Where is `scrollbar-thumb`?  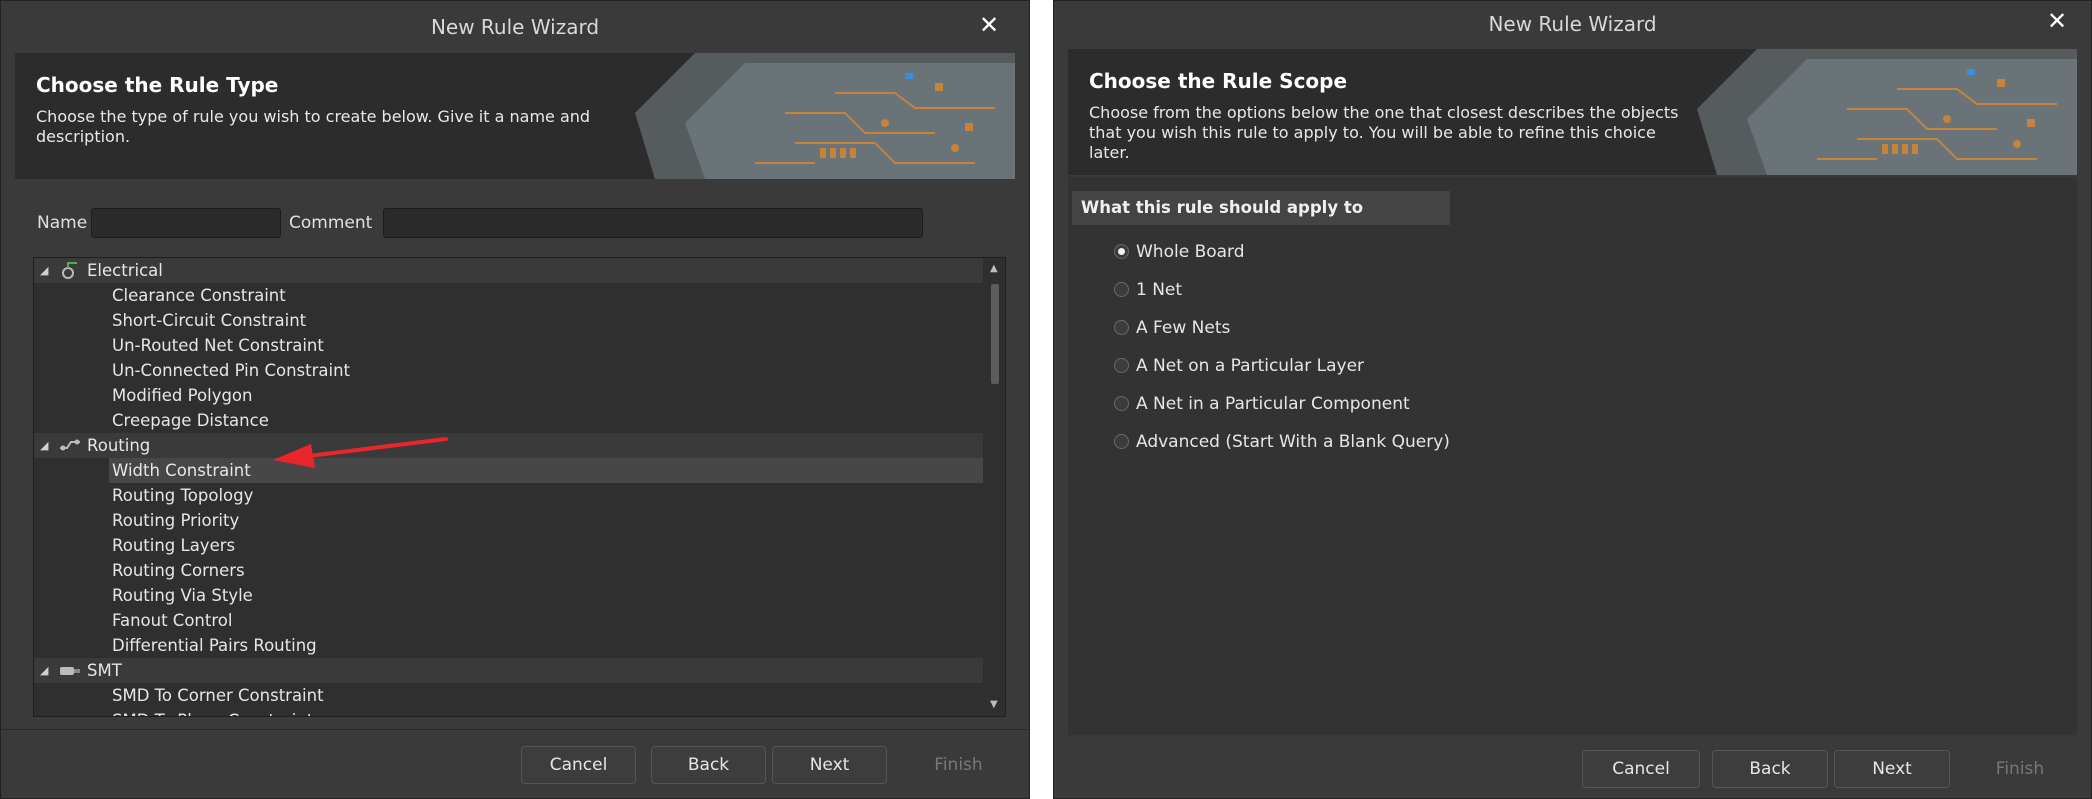 scrollbar-thumb is located at coordinates (995, 334).